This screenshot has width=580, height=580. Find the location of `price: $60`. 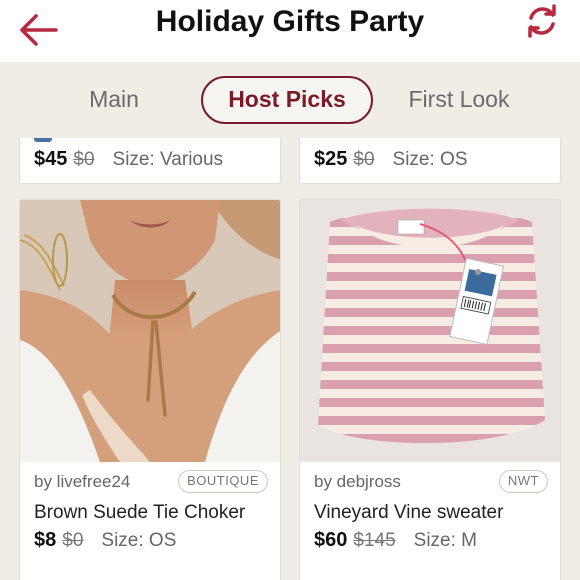

price: $60 is located at coordinates (331, 540).